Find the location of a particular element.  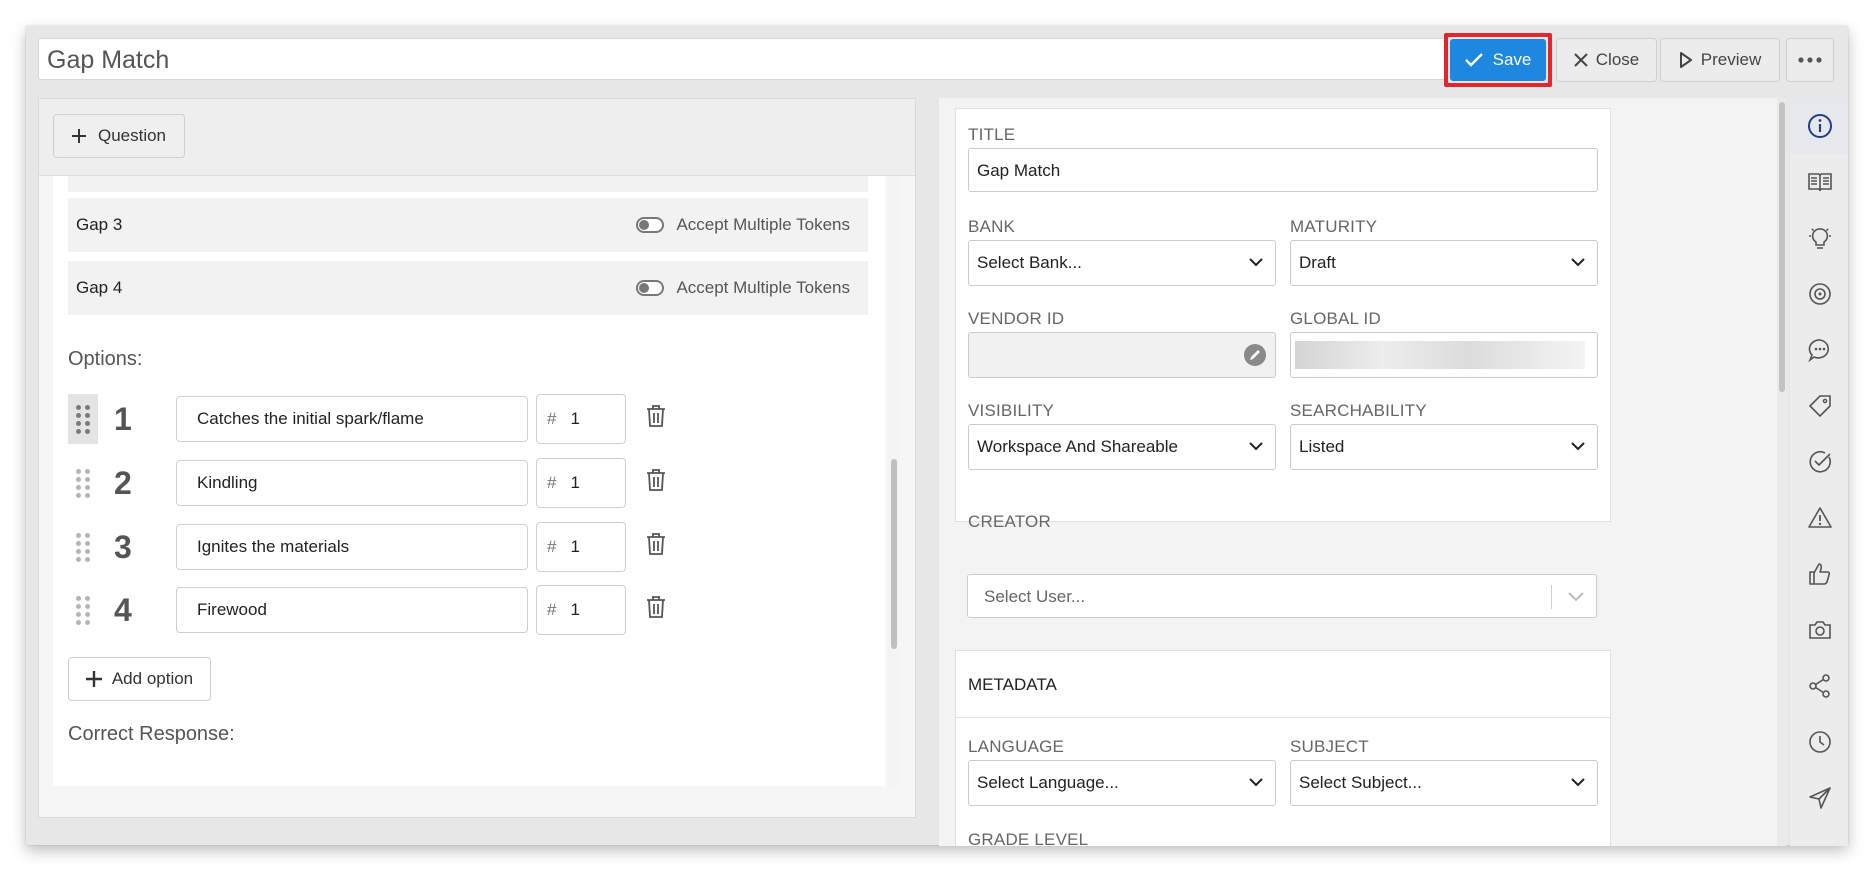

side-icon-rail is located at coordinates (1819, 472).